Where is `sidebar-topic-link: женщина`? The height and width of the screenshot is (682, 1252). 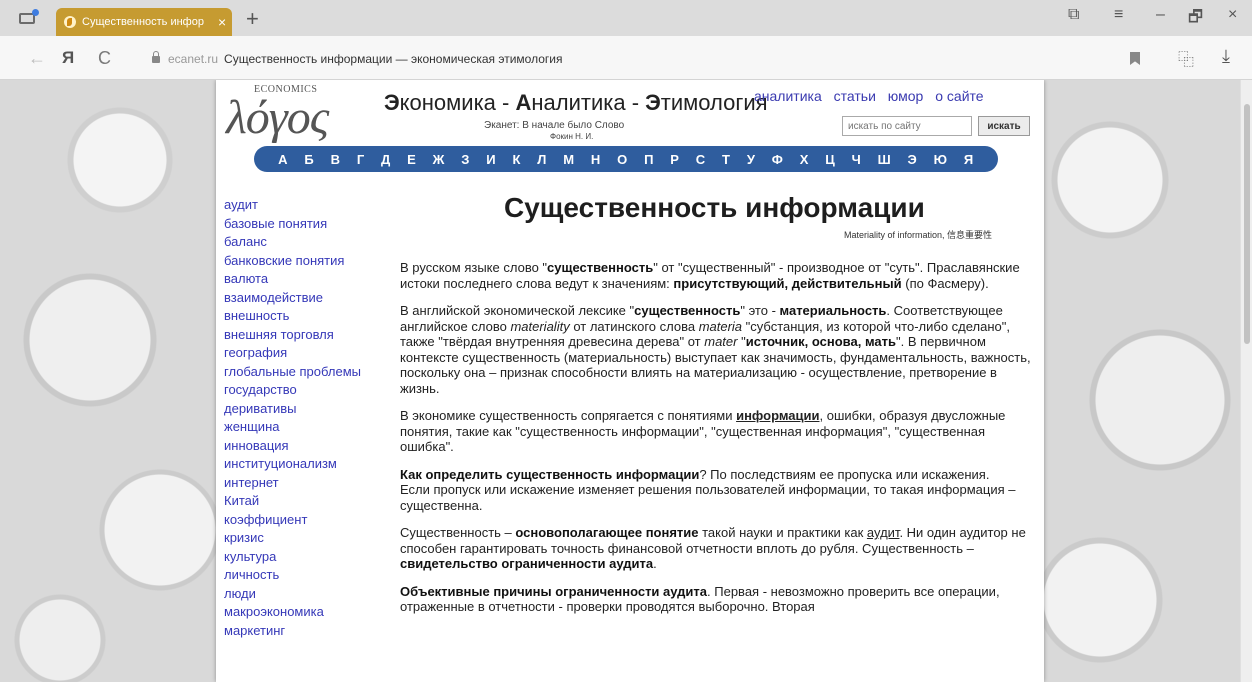
sidebar-topic-link: женщина is located at coordinates (308, 427).